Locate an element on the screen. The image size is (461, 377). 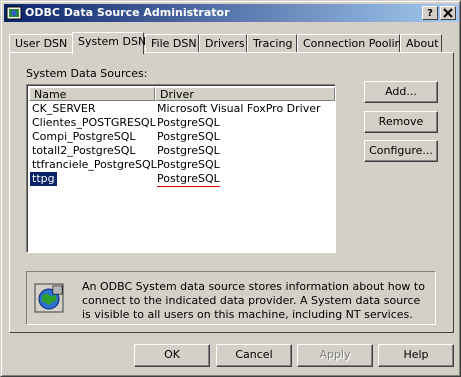
cancel-button: Cancel is located at coordinates (254, 355).